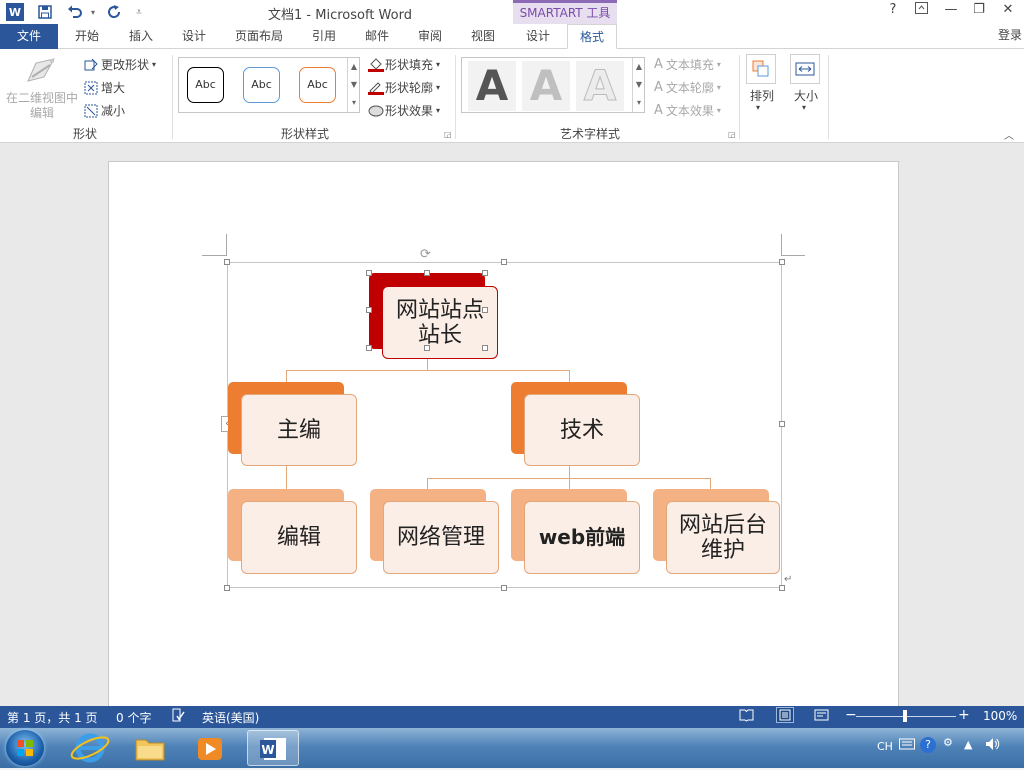  Describe the element at coordinates (133, 717) in the screenshot. I see `word-count: 0 个字` at that location.